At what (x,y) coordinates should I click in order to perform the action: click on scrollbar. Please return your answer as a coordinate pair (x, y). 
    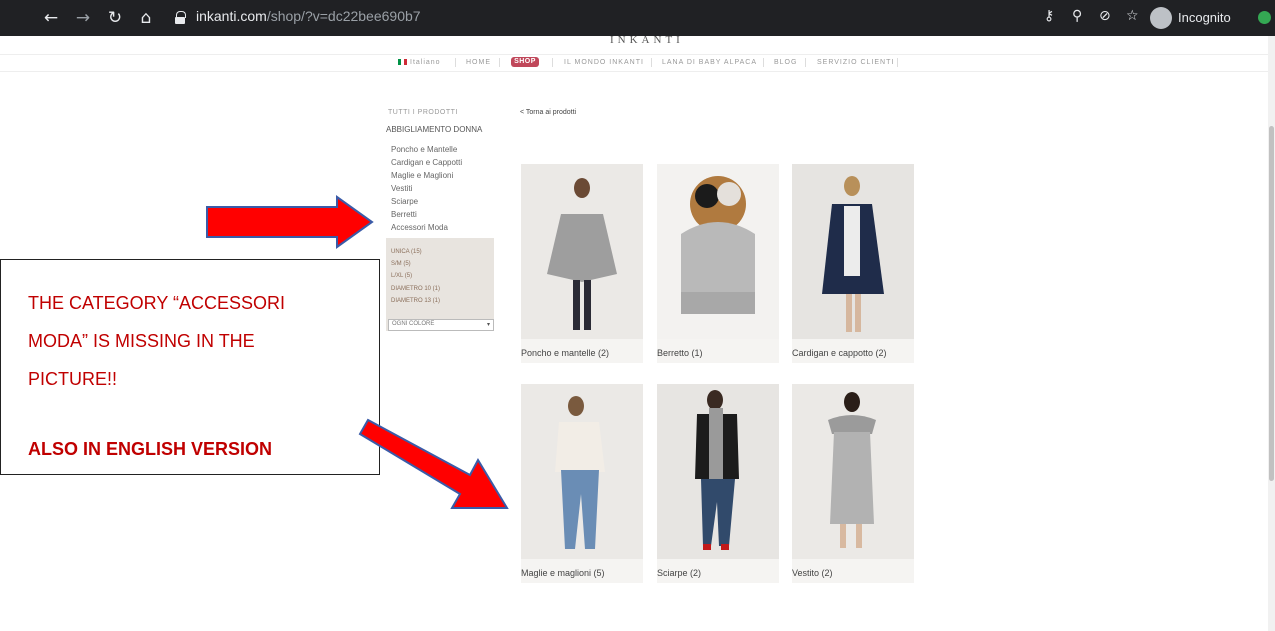
    Looking at the image, I should click on (1271, 333).